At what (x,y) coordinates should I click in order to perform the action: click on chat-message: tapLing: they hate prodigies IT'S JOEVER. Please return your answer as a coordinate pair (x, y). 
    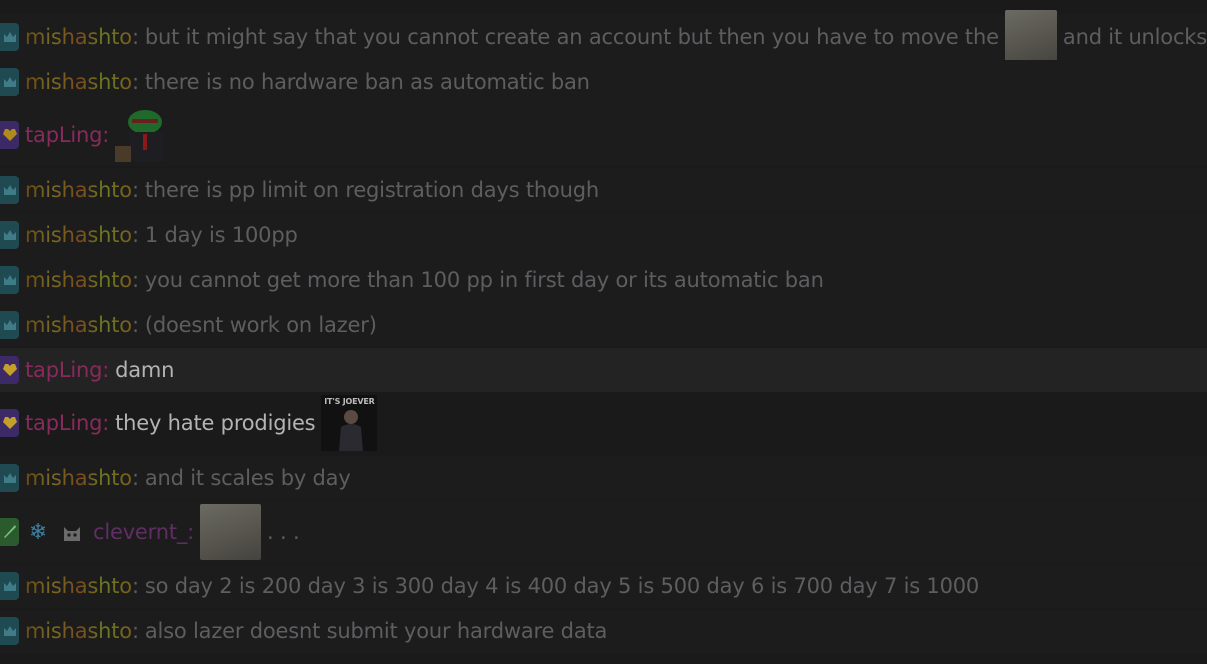
    Looking at the image, I should click on (603, 423).